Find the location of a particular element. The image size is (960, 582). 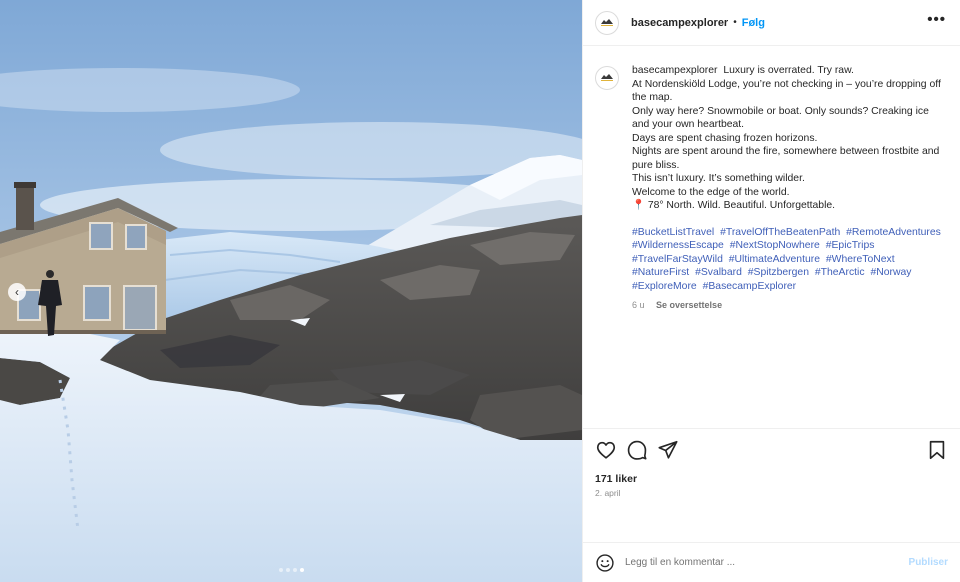

hashtag-link: #Norway is located at coordinates (890, 272).